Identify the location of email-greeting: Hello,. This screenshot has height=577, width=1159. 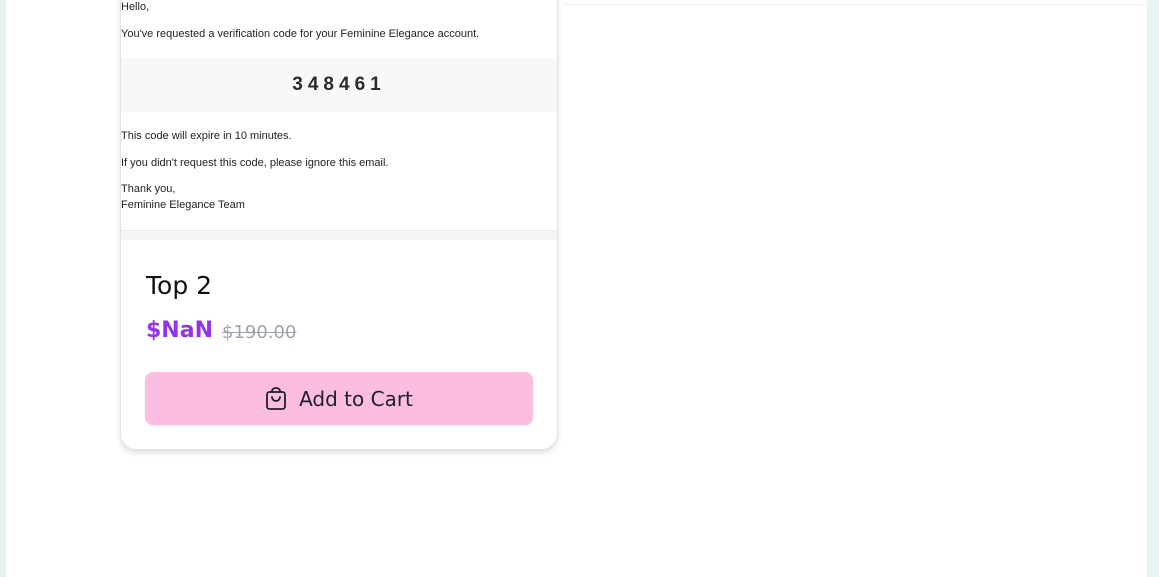
(135, 7).